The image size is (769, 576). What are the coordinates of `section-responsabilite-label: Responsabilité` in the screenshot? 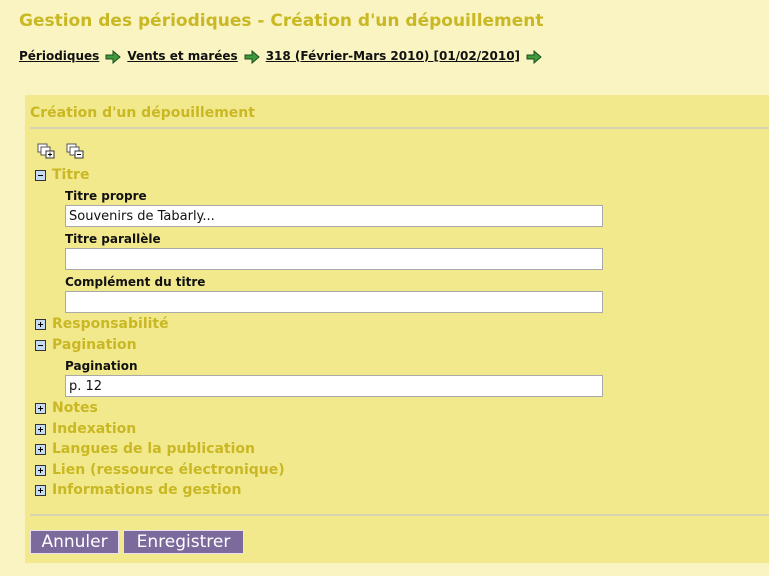 It's located at (110, 324).